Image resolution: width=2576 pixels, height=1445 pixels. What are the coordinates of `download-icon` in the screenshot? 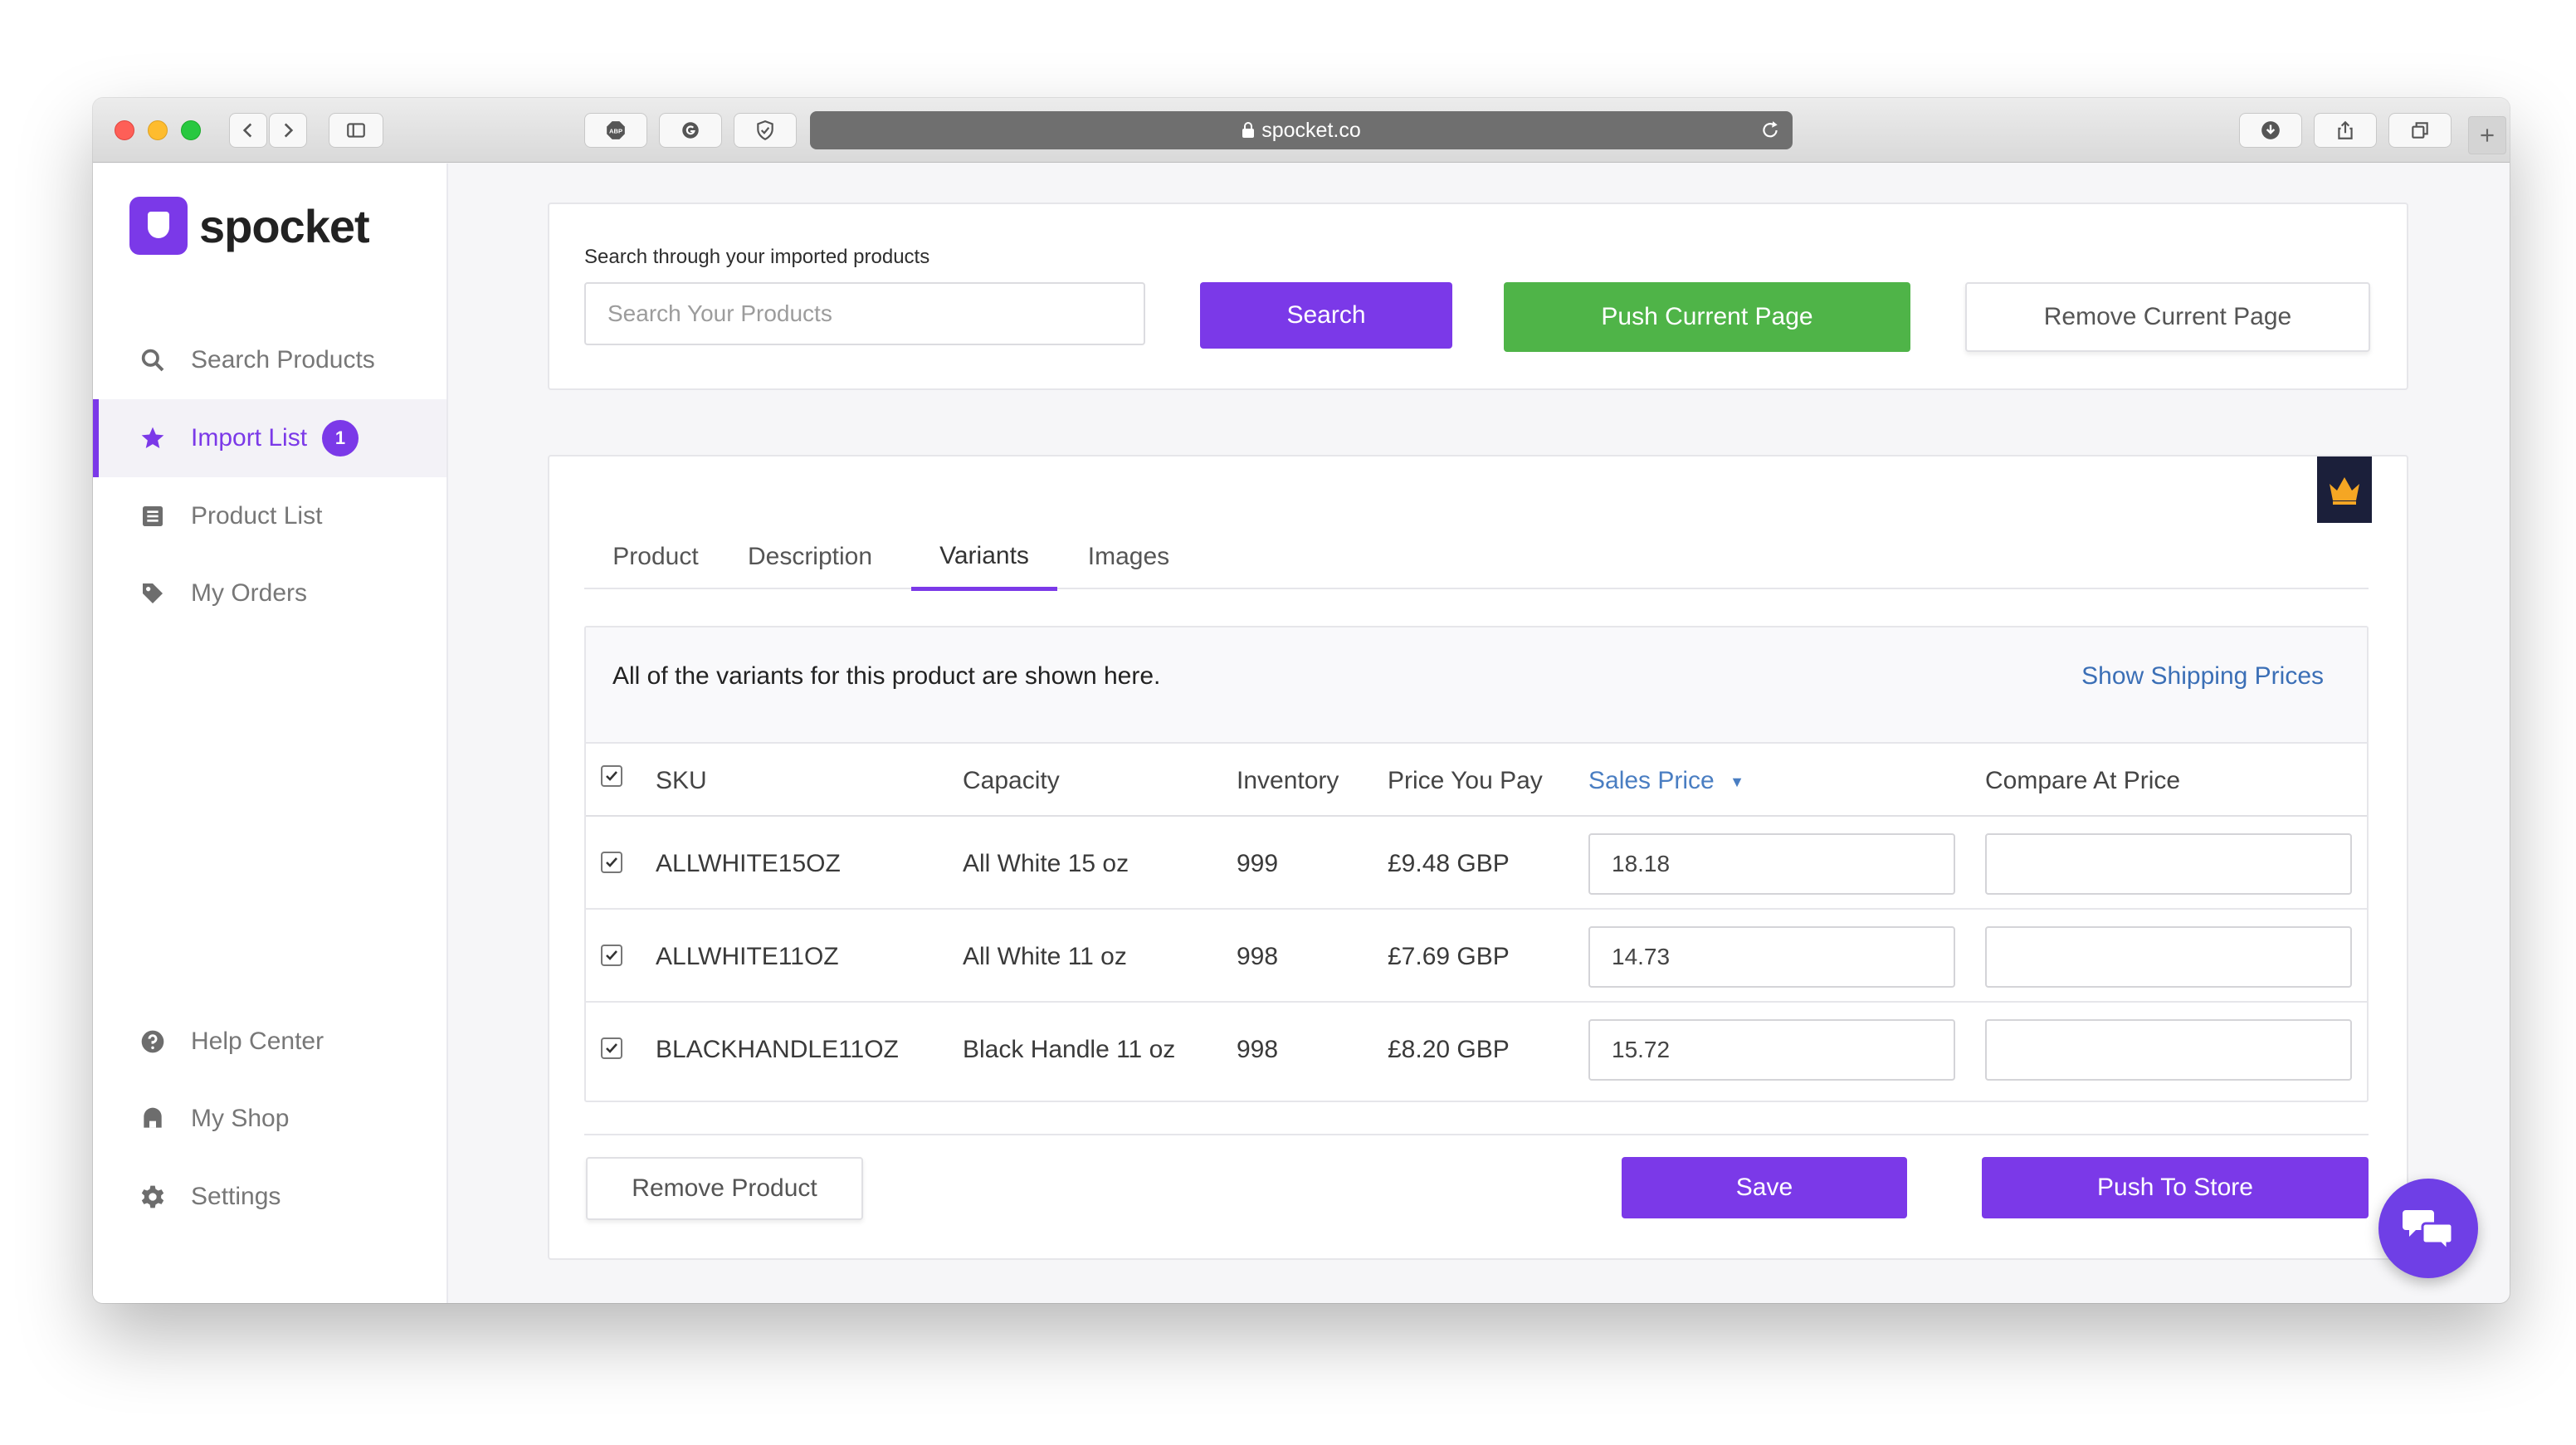 It's located at (2270, 131).